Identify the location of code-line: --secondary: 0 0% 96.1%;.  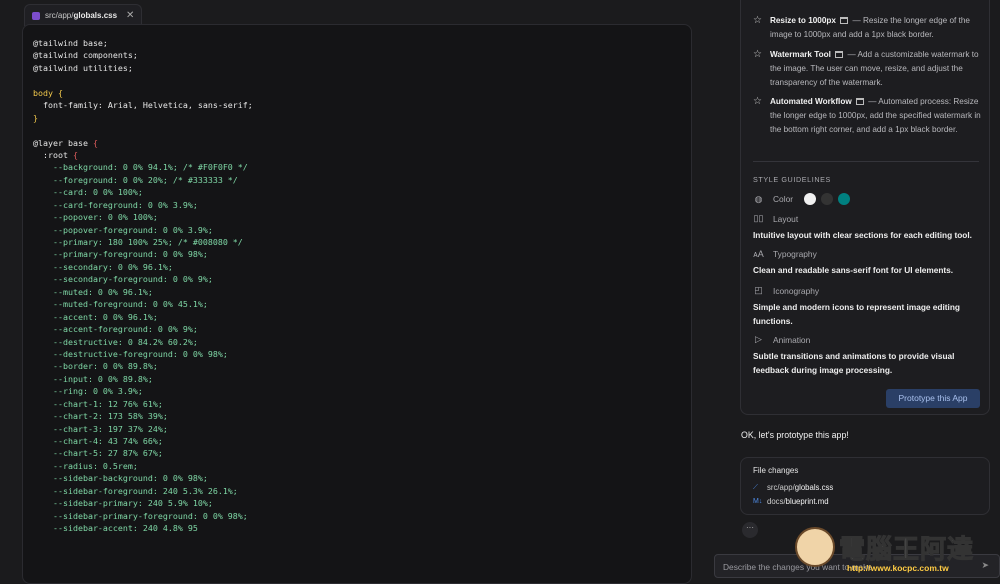
(143, 267).